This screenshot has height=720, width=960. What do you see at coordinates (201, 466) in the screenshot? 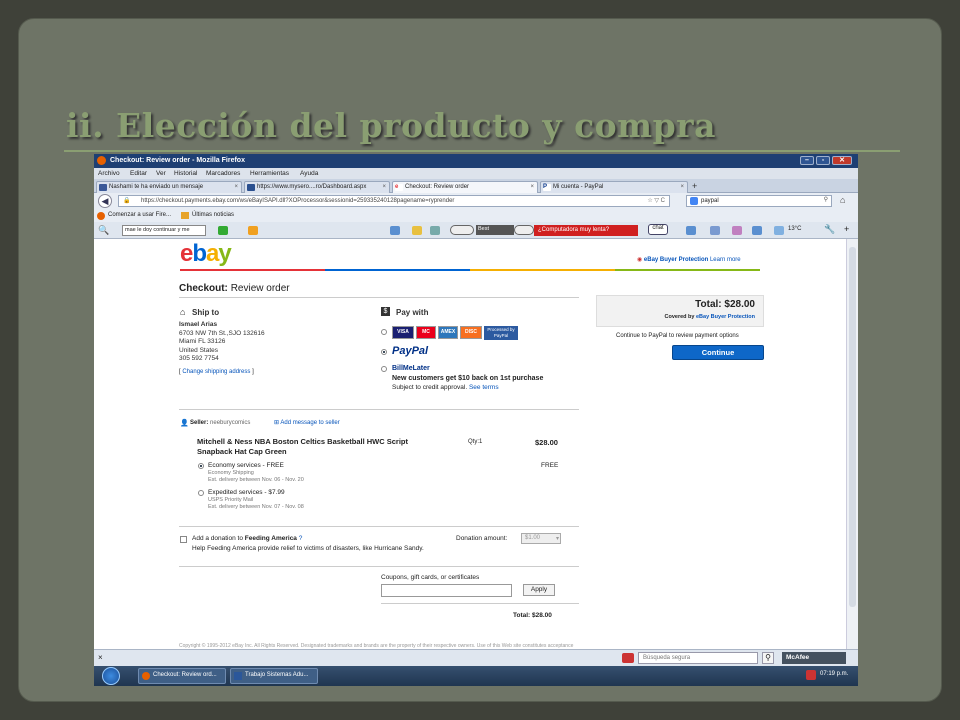
I see `economy-shipping-radio` at bounding box center [201, 466].